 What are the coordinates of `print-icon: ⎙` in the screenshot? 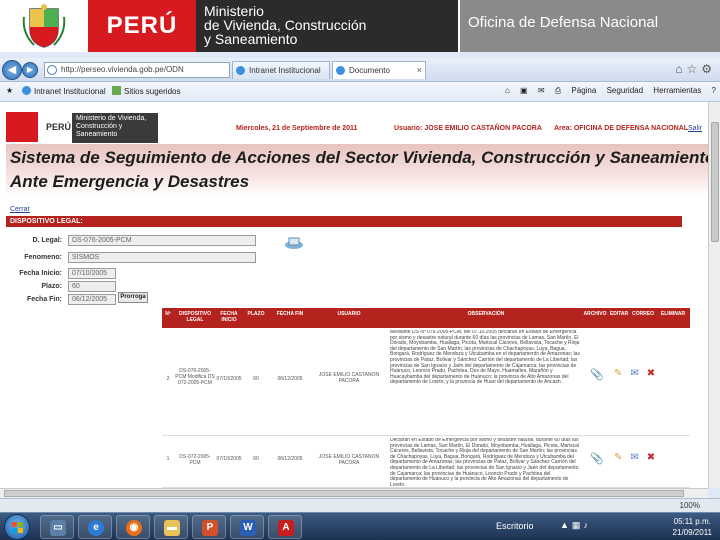 It's located at (558, 90).